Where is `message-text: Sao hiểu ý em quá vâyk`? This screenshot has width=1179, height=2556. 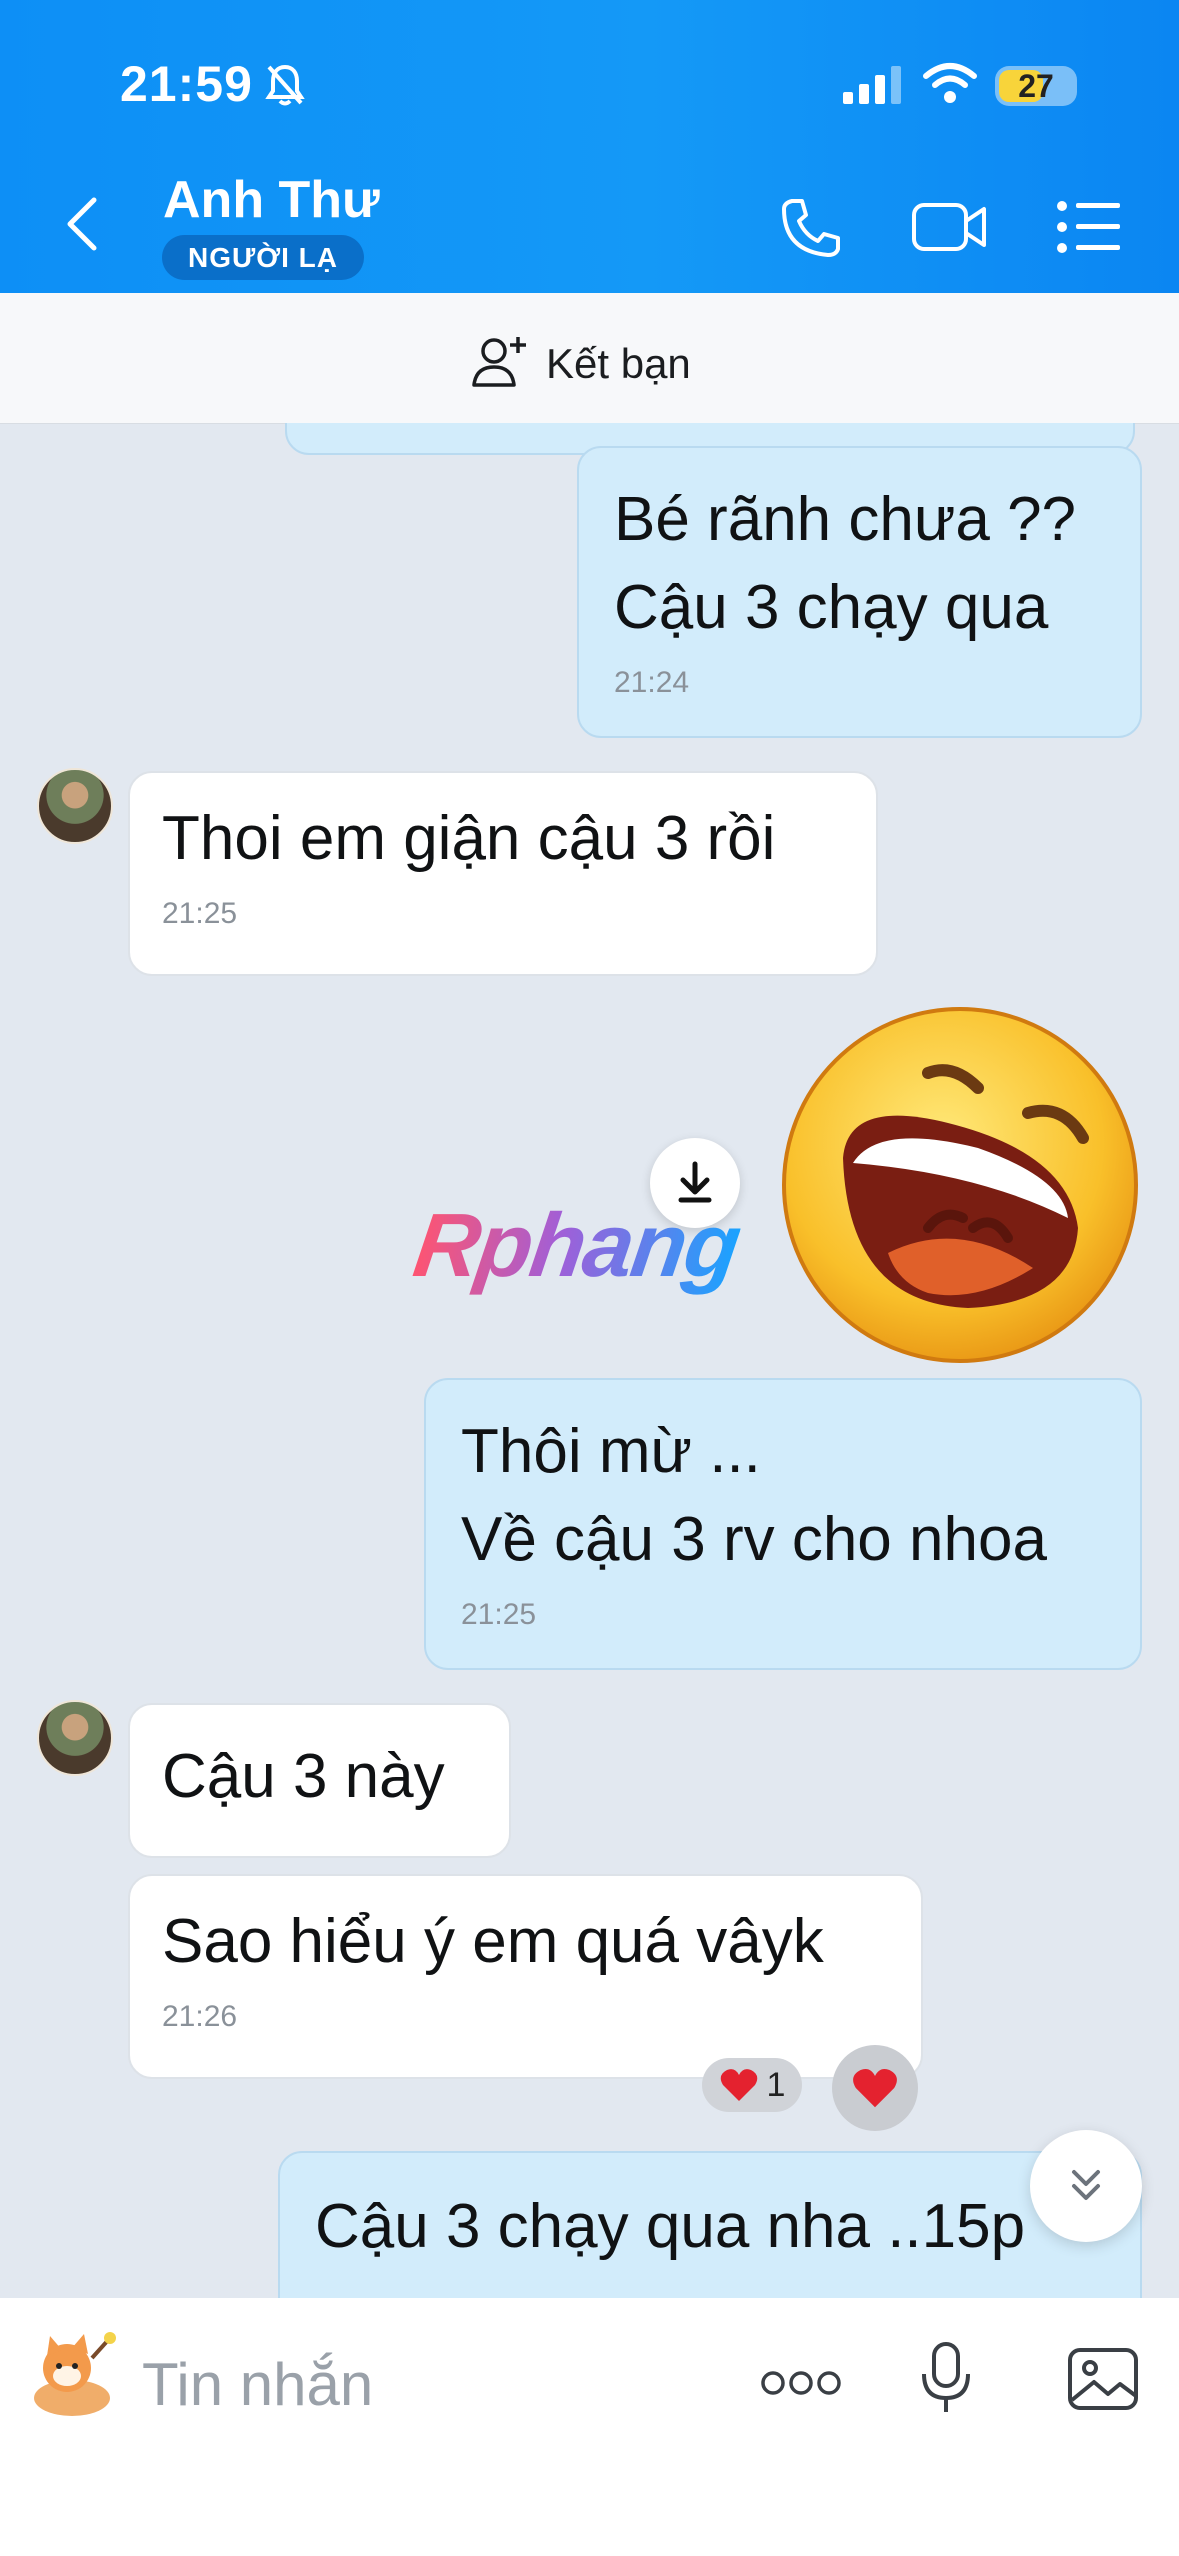 message-text: Sao hiểu ý em quá vâyk is located at coordinates (493, 1941).